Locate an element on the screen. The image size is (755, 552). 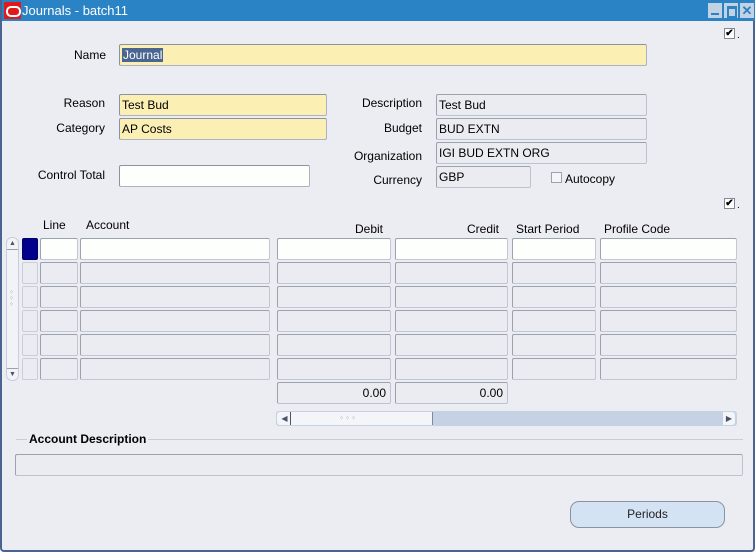
description-field: Test Bud is located at coordinates (541, 105).